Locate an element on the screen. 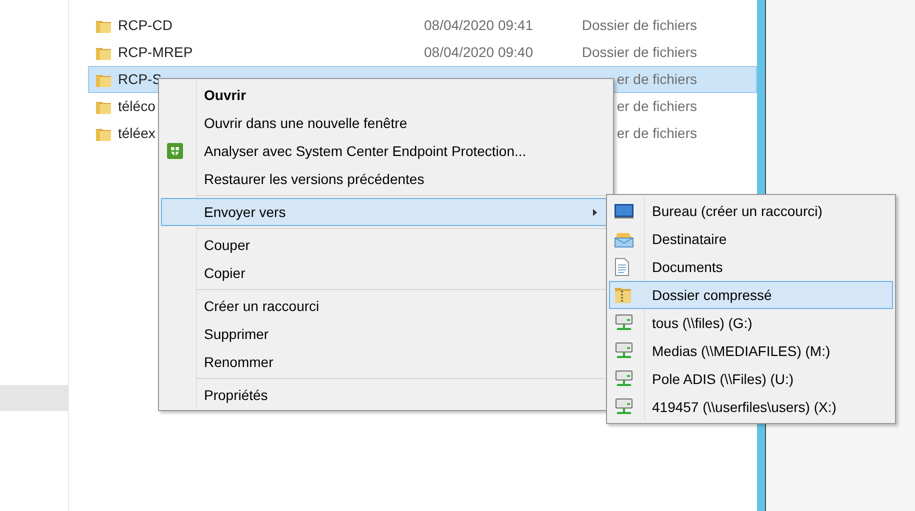  modified-date: 08/04/2020 09:40 is located at coordinates (479, 52).